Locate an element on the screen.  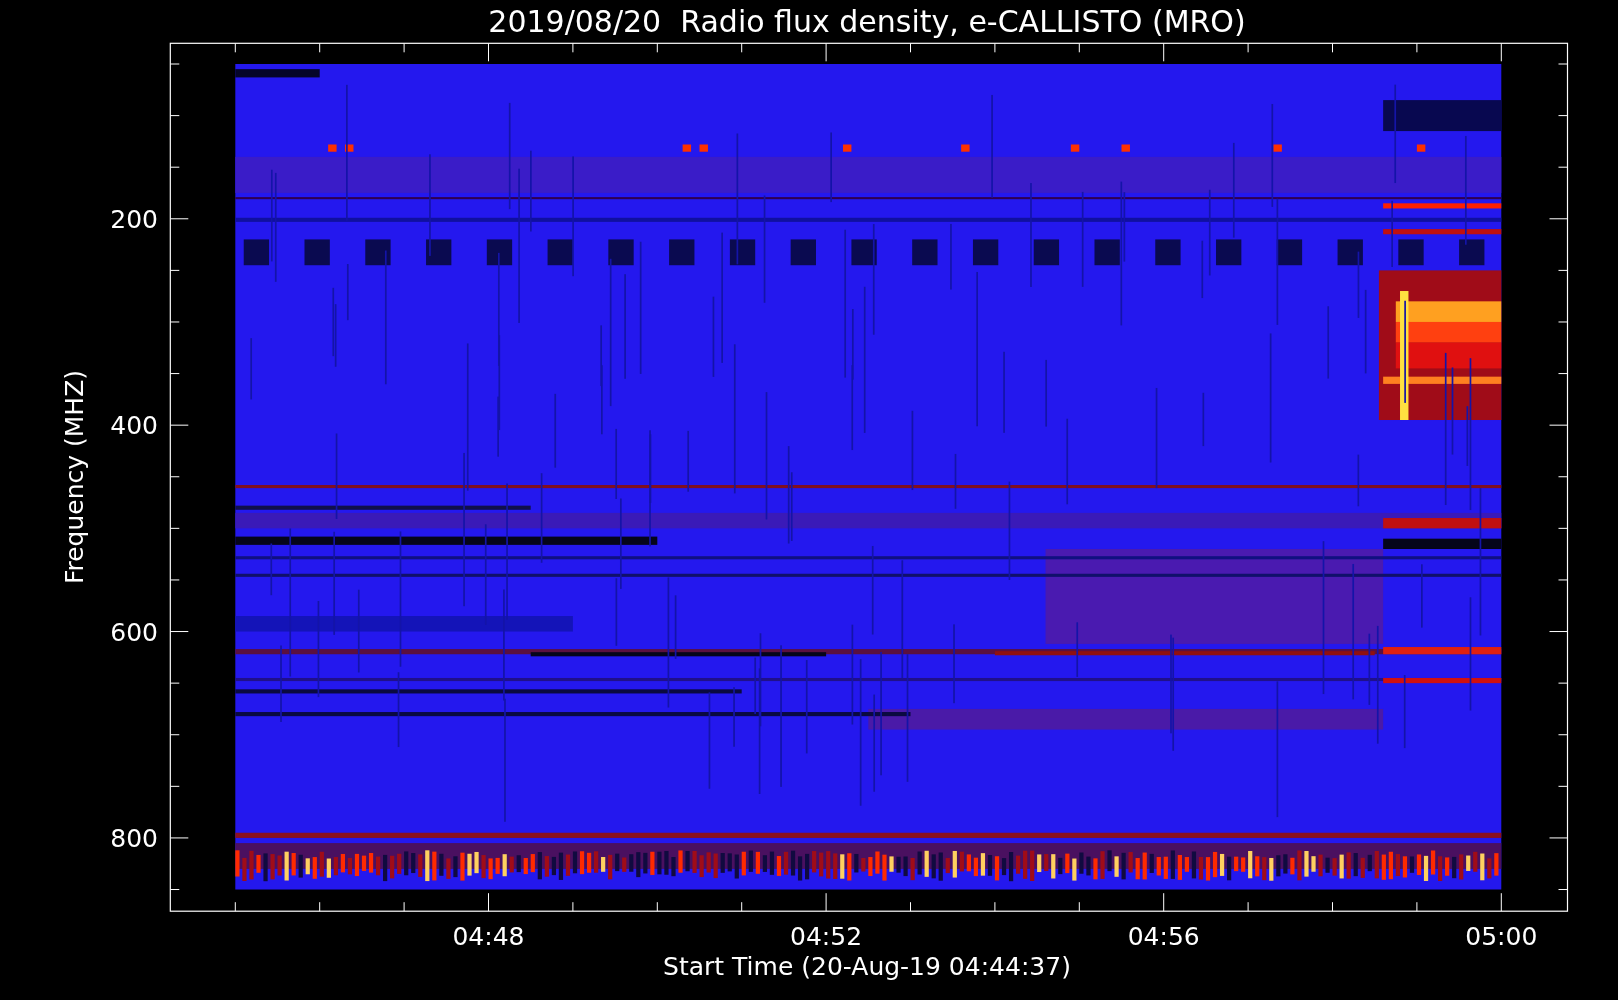
y-tick-label: 400 is located at coordinates (134, 426).